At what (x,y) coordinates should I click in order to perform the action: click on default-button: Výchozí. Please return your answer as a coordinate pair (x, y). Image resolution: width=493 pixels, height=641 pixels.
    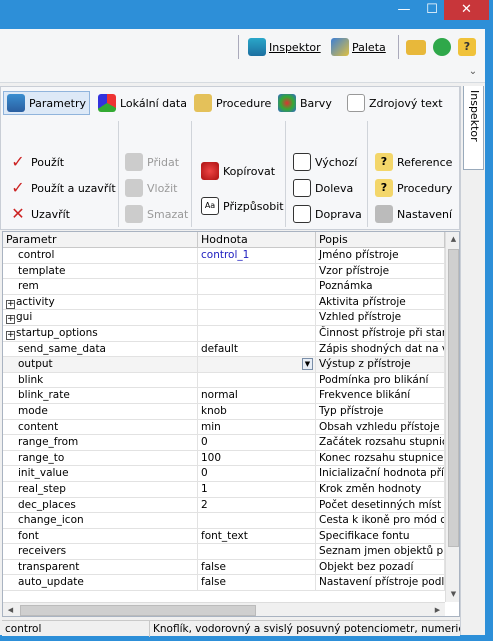
    Looking at the image, I should click on (325, 162).